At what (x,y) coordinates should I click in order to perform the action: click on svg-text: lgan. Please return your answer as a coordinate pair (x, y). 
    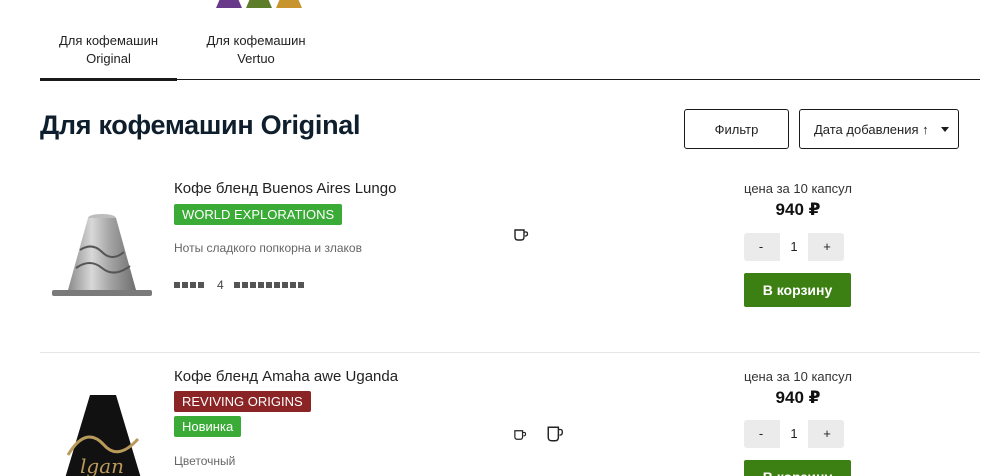
    Looking at the image, I should click on (102, 465).